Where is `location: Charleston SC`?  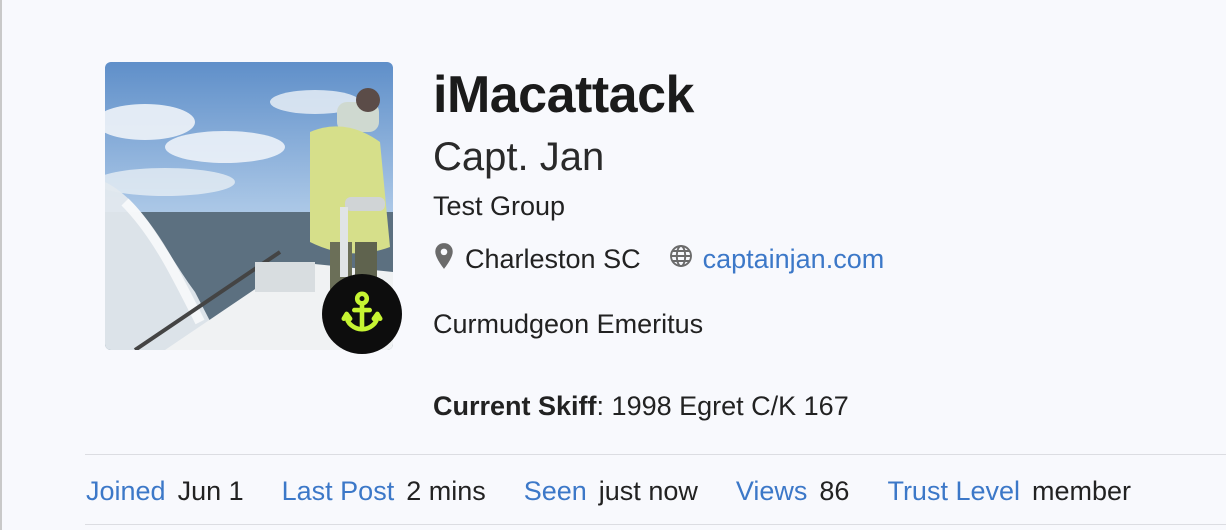
location: Charleston SC is located at coordinates (537, 259).